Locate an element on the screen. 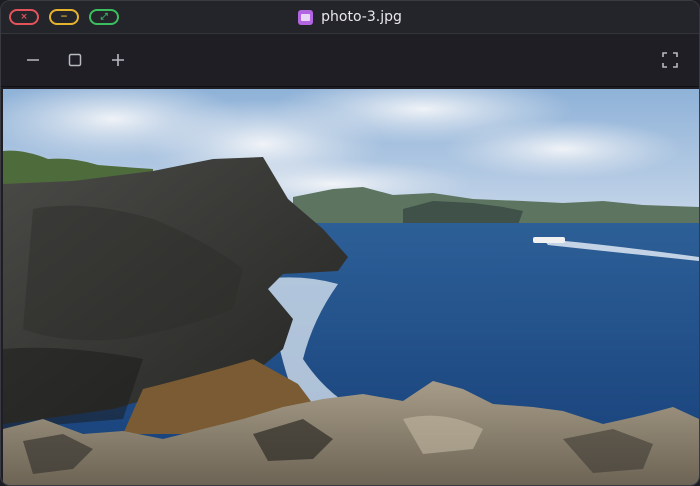 The width and height of the screenshot is (700, 486). fullscreen-icon is located at coordinates (670, 60).